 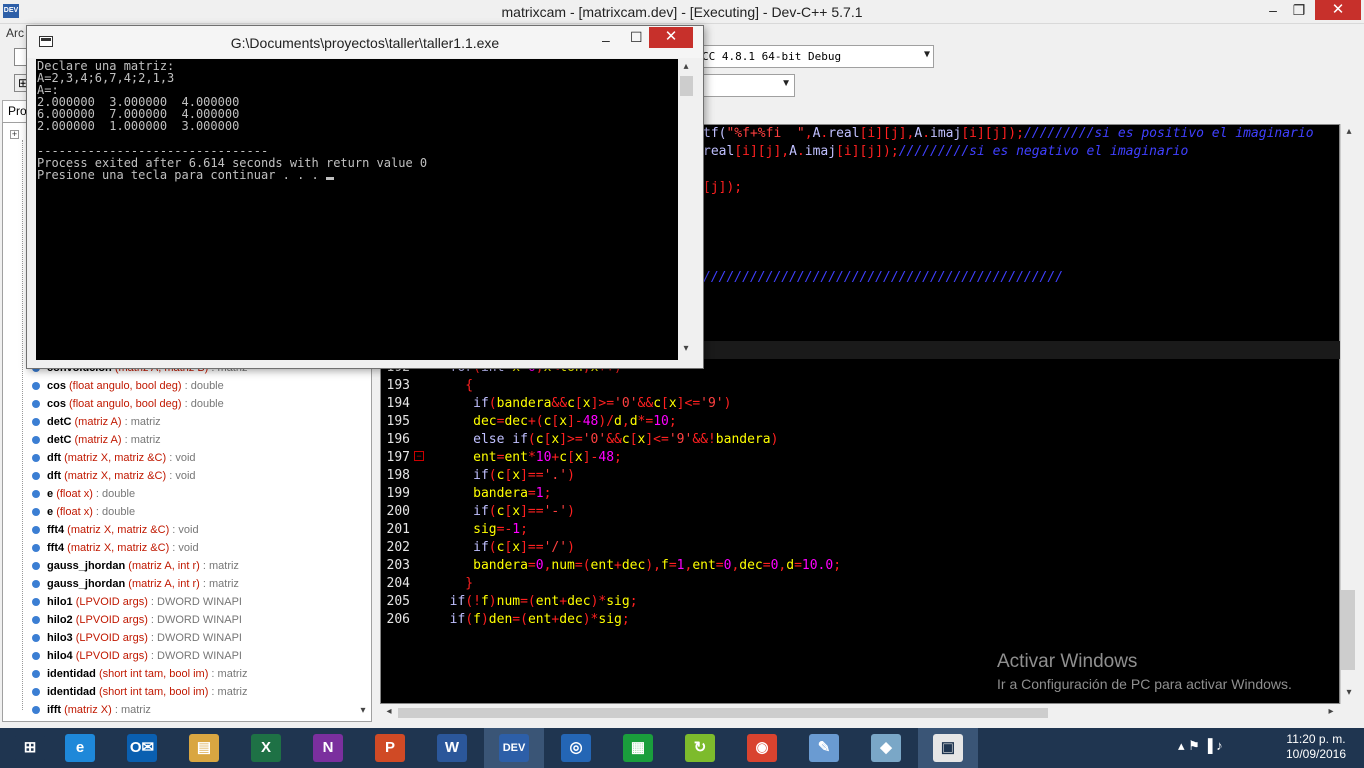 What do you see at coordinates (15, 111) in the screenshot?
I see `tab-project-partial: Pro` at bounding box center [15, 111].